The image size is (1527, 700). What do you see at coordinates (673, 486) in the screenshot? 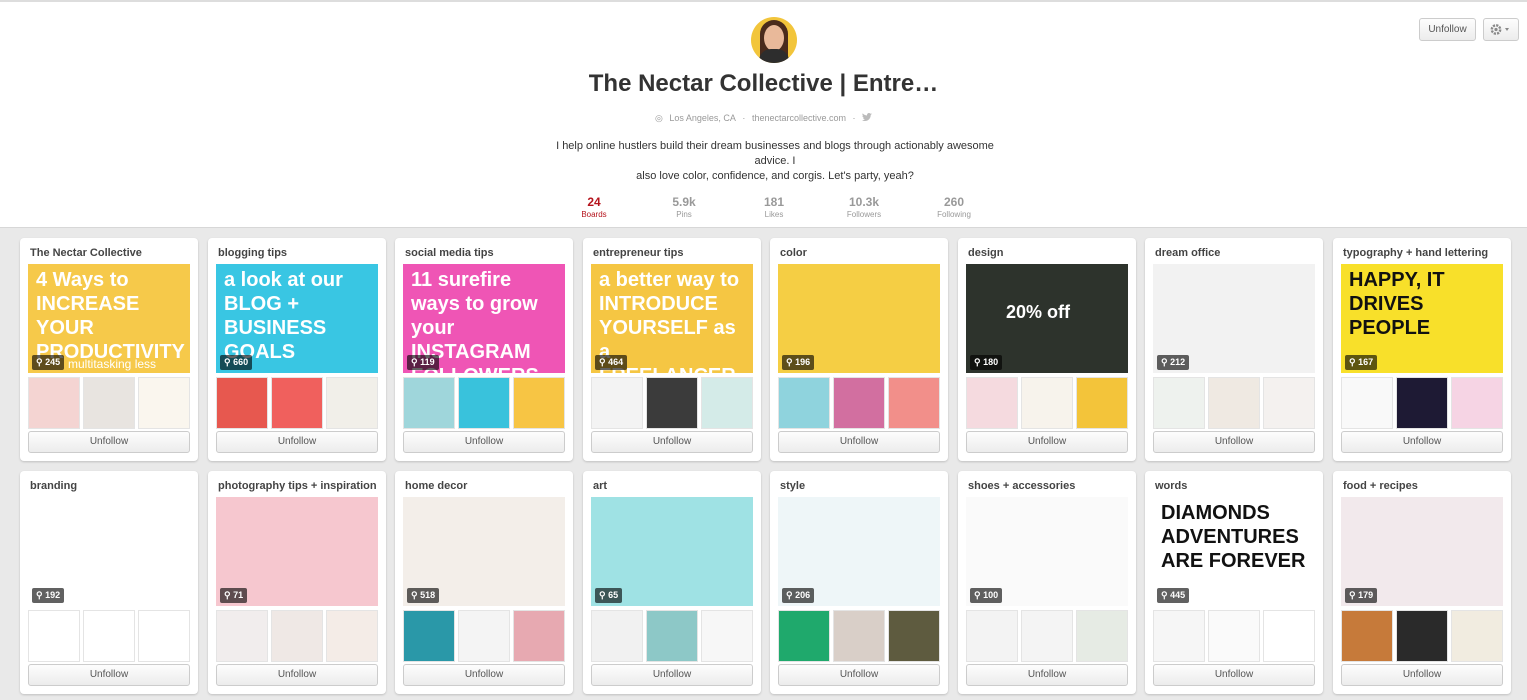
I see `board-name: art` at bounding box center [673, 486].